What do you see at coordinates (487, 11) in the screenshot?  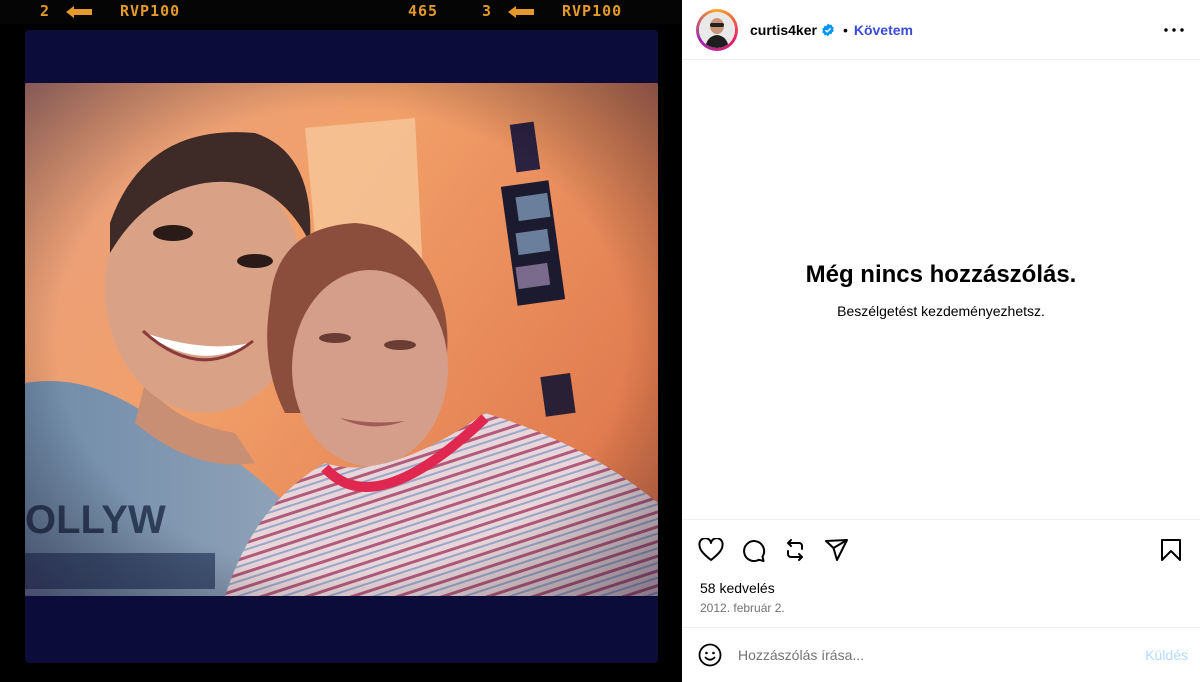 I see `film-frame-right: 3` at bounding box center [487, 11].